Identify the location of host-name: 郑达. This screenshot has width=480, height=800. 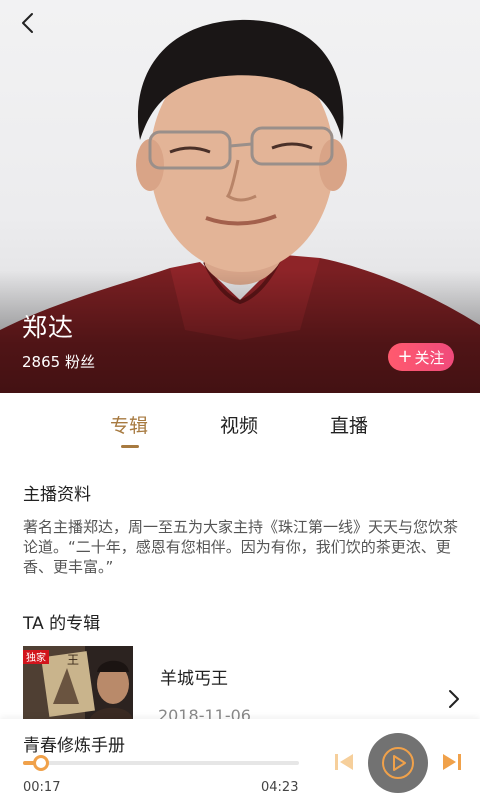
(48, 327).